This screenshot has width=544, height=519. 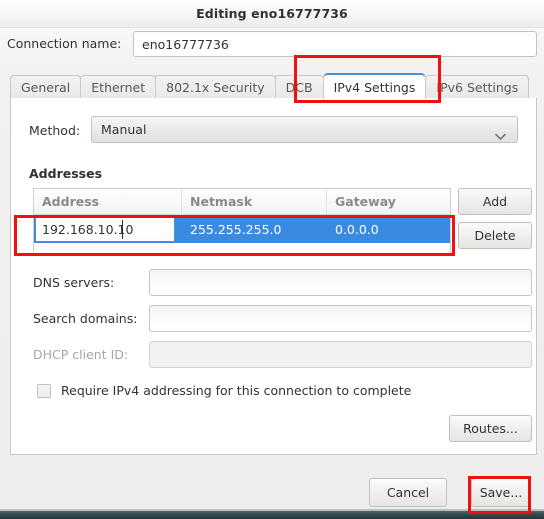 I want to click on tab-8021x-security: 802.1x Security, so click(x=215, y=87).